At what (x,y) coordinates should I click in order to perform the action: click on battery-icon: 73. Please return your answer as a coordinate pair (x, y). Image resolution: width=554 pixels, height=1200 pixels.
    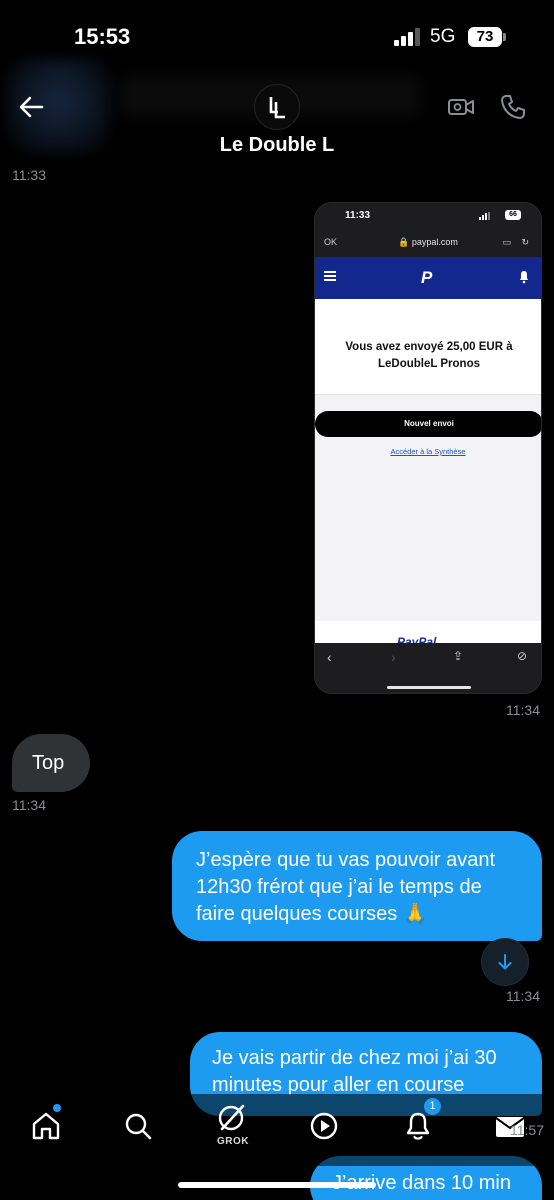
    Looking at the image, I should click on (485, 37).